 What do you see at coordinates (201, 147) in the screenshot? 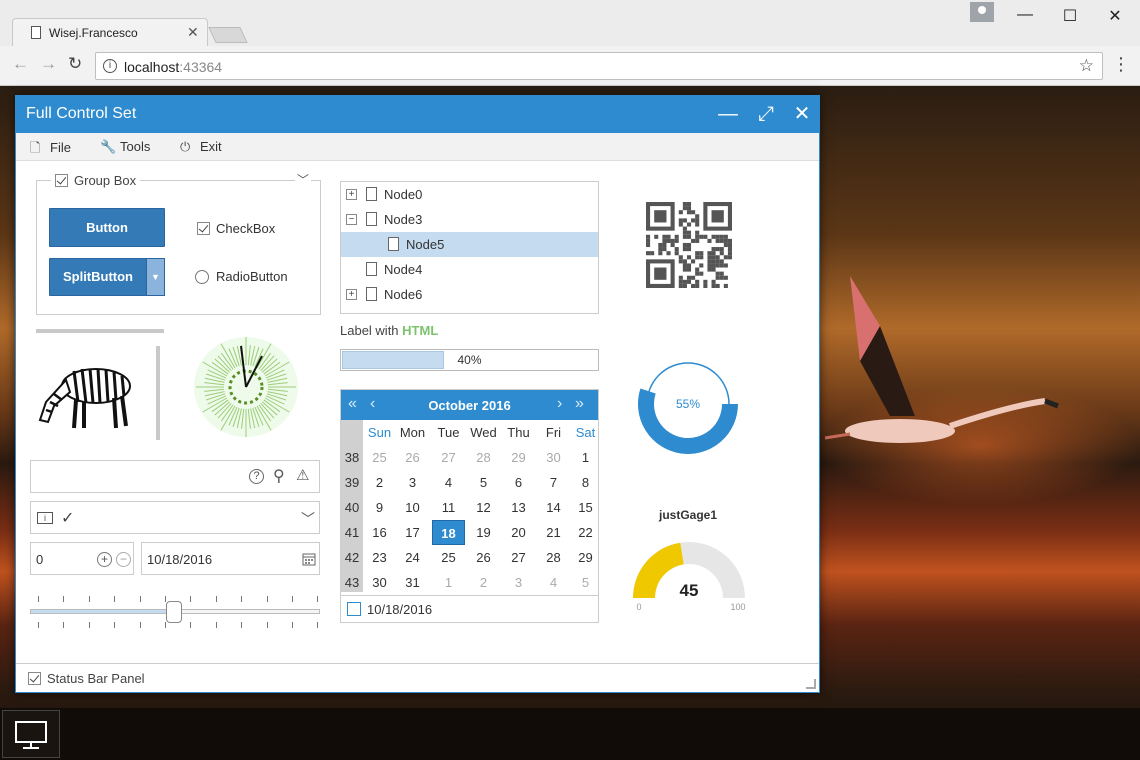
I see `menu-exit: ⏻ Exit` at bounding box center [201, 147].